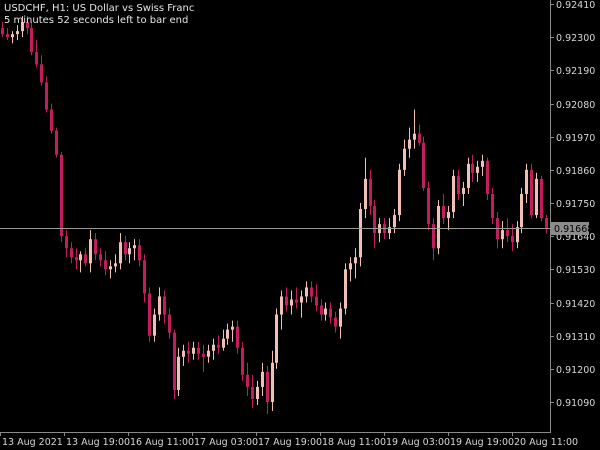 The height and width of the screenshot is (450, 600). I want to click on x-tick-label: 17 Aug 19:00, so click(290, 442).